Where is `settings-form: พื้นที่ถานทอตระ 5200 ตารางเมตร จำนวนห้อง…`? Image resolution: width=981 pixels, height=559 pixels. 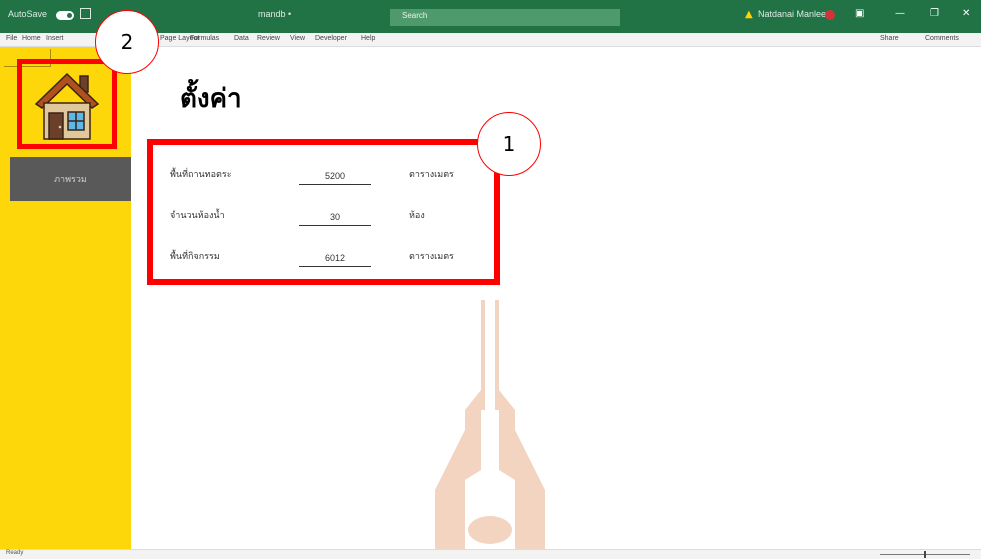
settings-form: พื้นที่ถานทอตระ 5200 ตารางเมตร จำนวนห้อง… is located at coordinates (323, 212).